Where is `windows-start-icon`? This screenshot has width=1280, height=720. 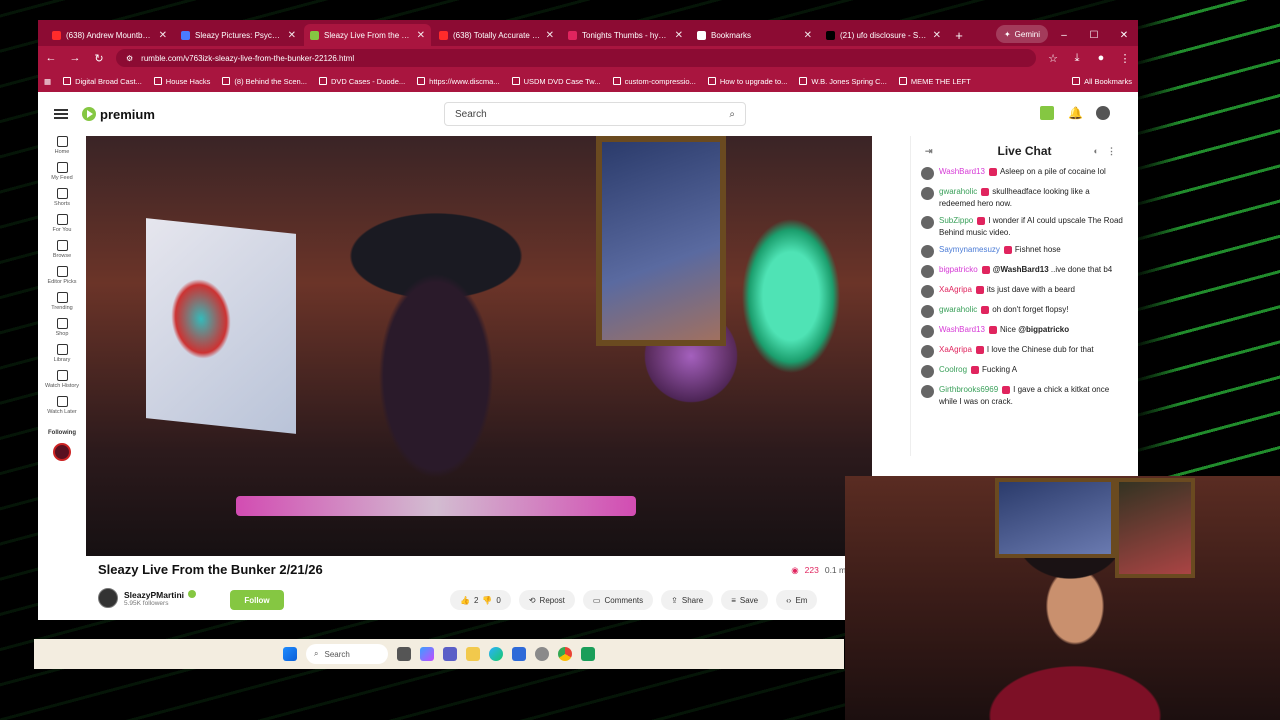 windows-start-icon is located at coordinates (290, 654).